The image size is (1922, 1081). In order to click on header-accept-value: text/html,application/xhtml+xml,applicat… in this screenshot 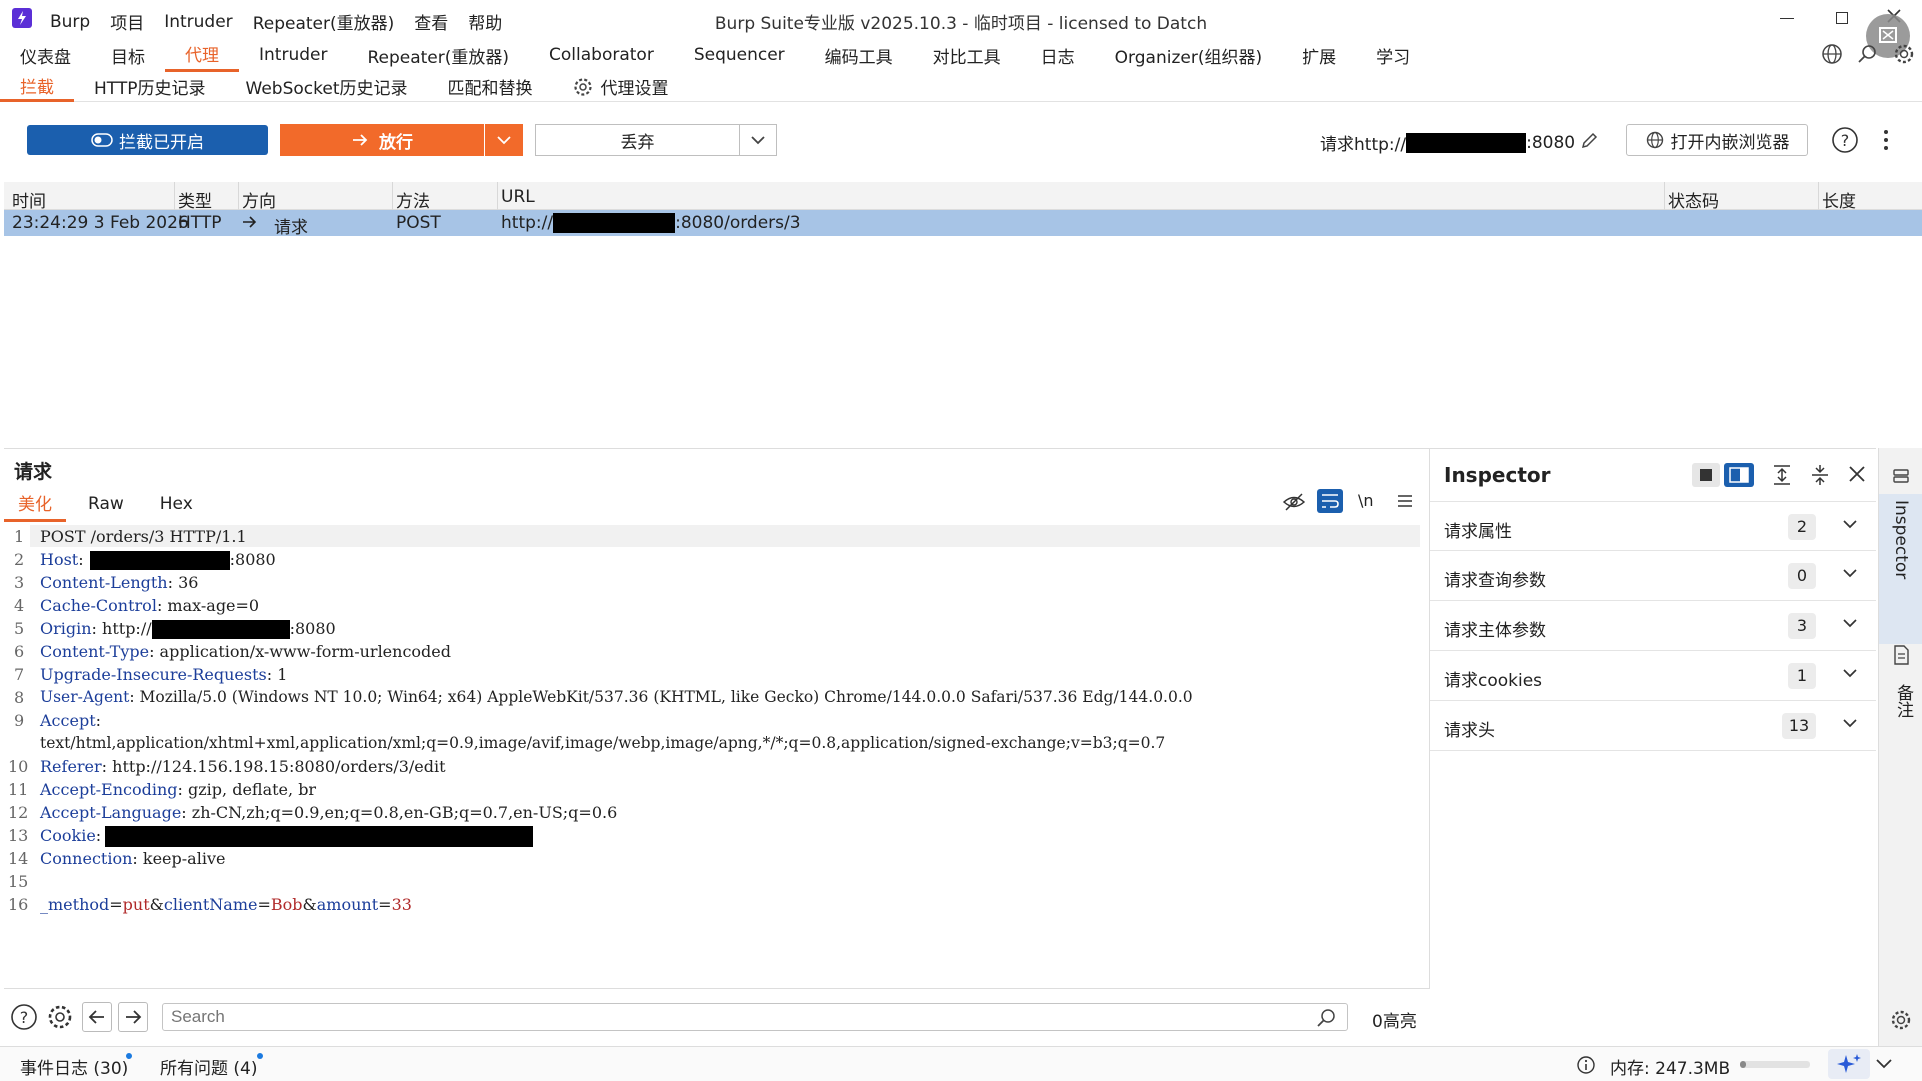, I will do `click(603, 743)`.